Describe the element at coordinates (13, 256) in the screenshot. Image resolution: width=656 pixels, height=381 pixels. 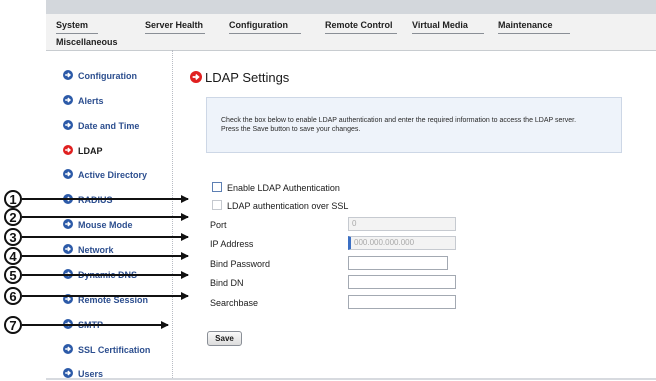
I see `callout-4: 4` at that location.